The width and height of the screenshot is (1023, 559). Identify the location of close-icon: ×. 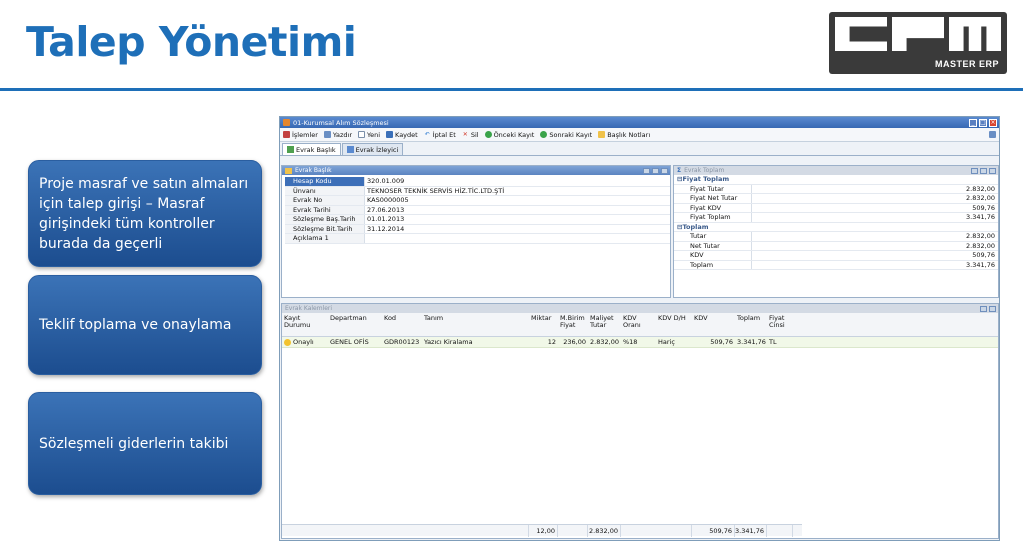
(993, 122).